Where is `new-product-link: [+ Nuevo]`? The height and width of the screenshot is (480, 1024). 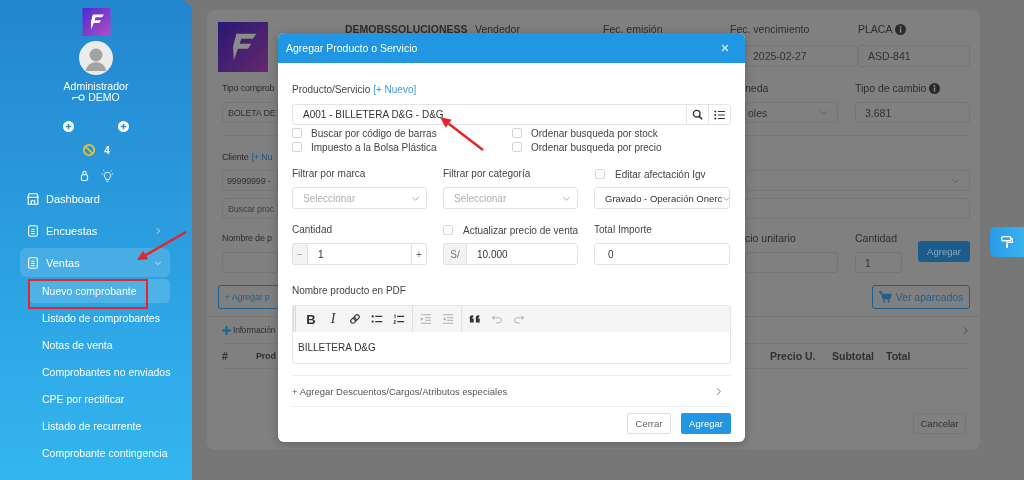
new-product-link: [+ Nuevo] is located at coordinates (395, 89).